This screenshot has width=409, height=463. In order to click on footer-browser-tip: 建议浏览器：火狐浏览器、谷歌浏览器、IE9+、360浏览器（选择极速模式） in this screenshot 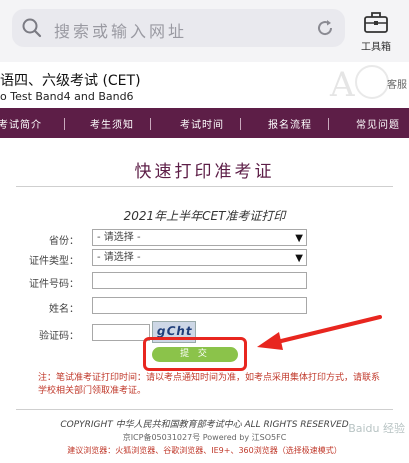, I will do `click(204, 450)`.